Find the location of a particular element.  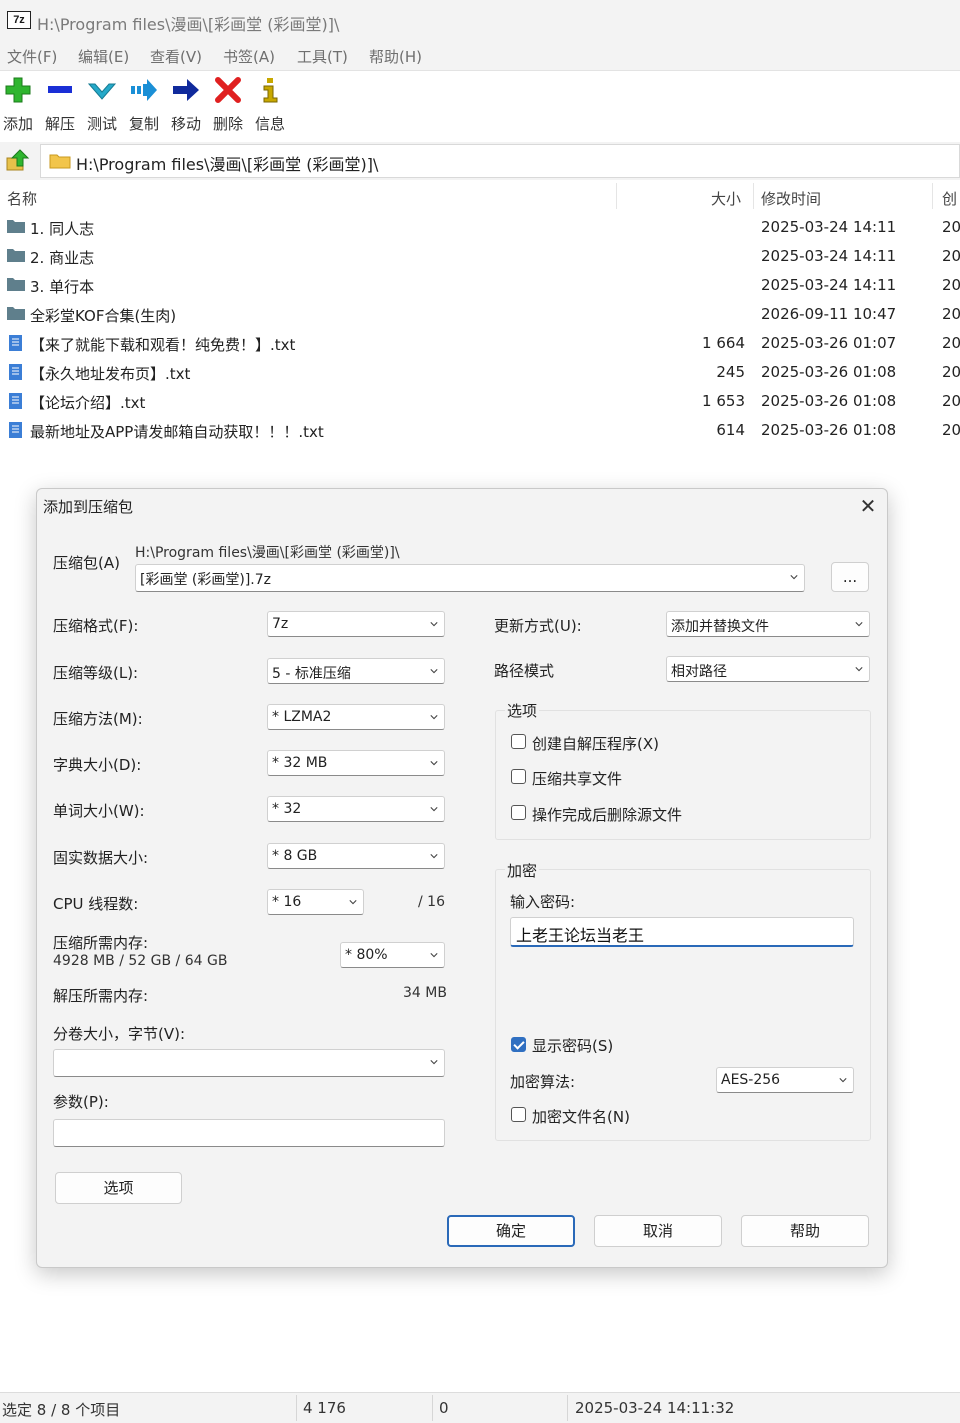

menu-file: 文件(F) is located at coordinates (32, 56).